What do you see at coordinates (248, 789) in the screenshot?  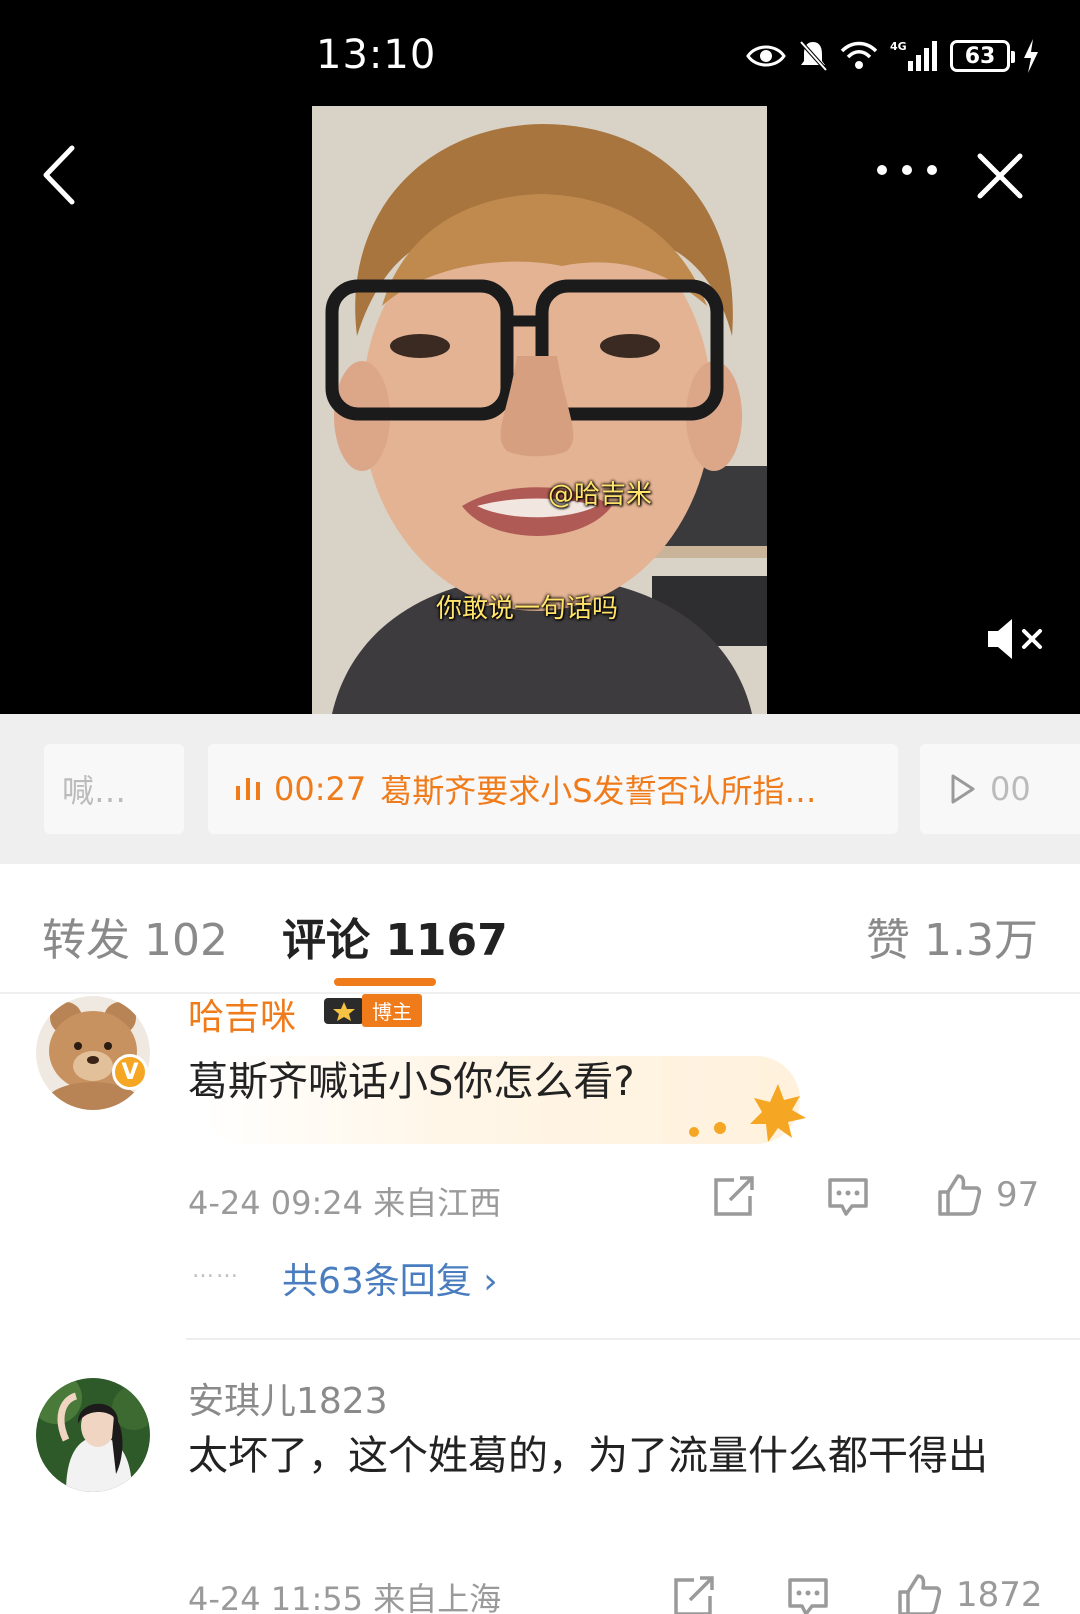 I see `equalizer-icon` at bounding box center [248, 789].